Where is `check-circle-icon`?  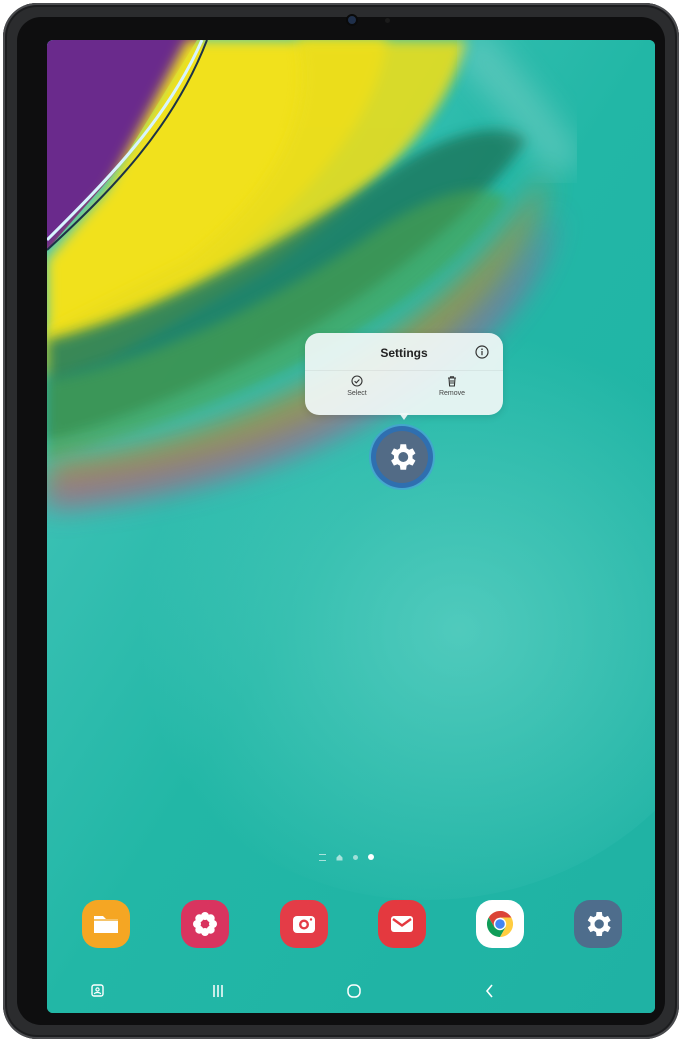 check-circle-icon is located at coordinates (357, 381).